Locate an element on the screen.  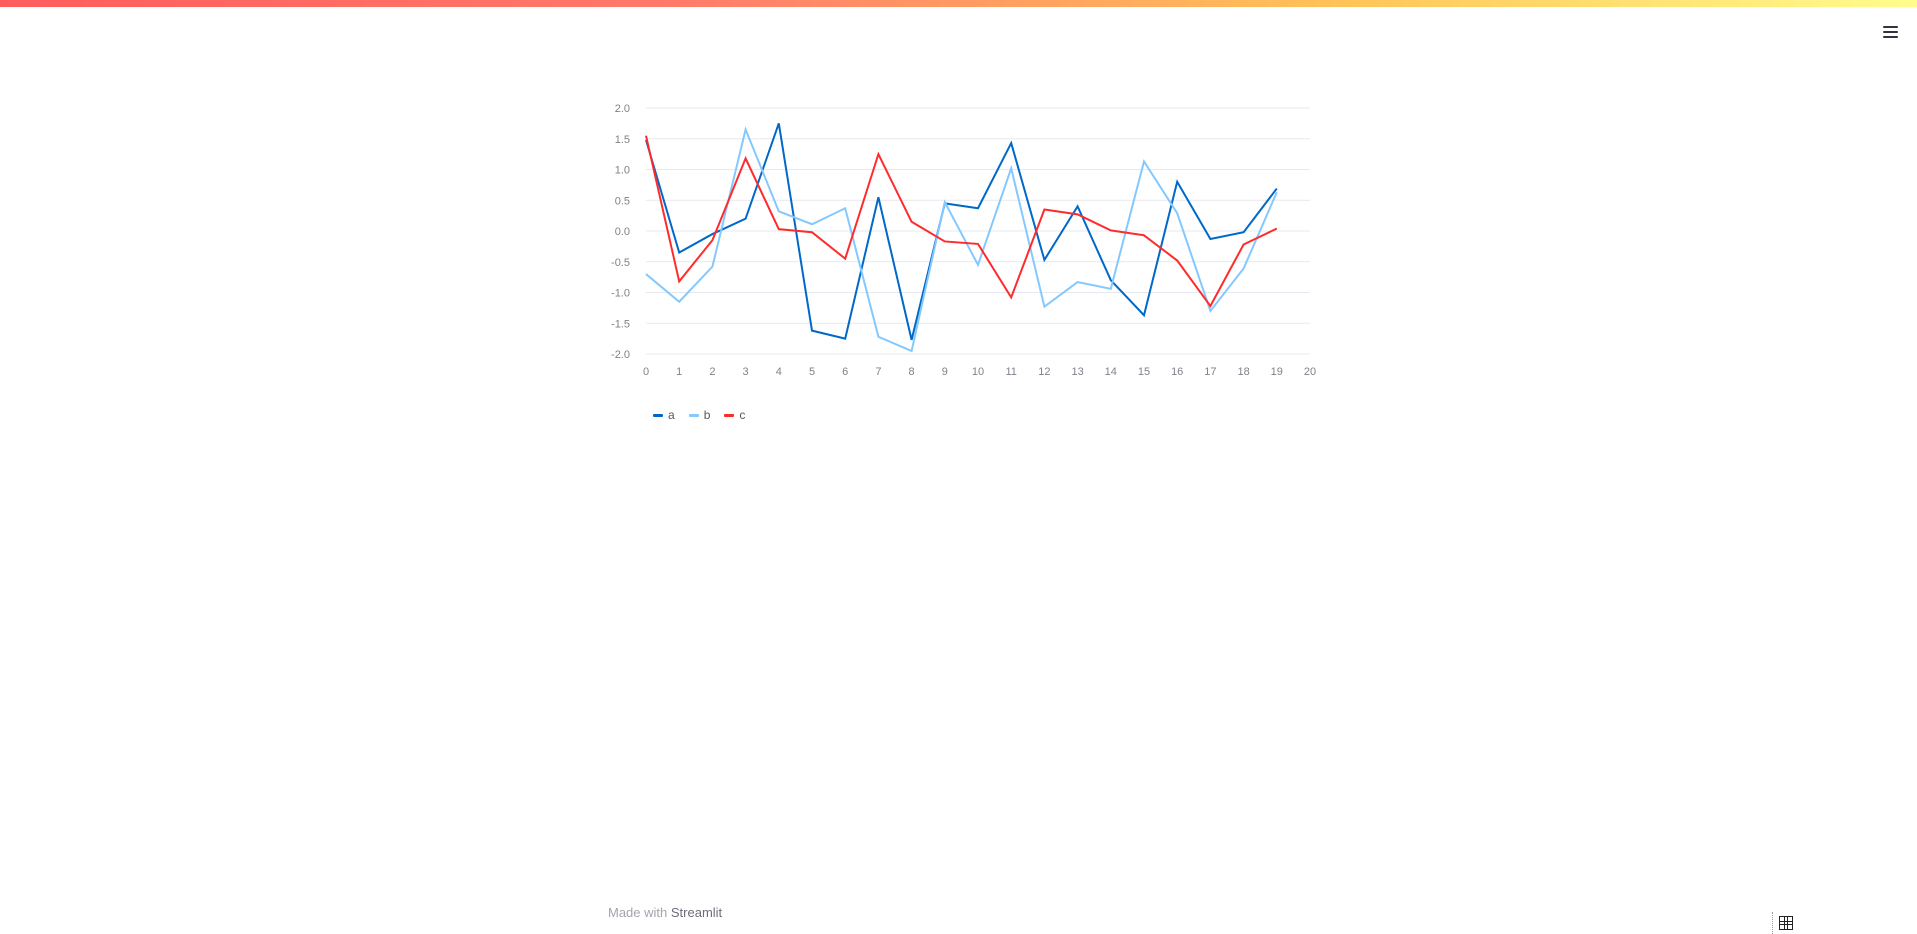
y-tick-label: -1.5 is located at coordinates (620, 324).